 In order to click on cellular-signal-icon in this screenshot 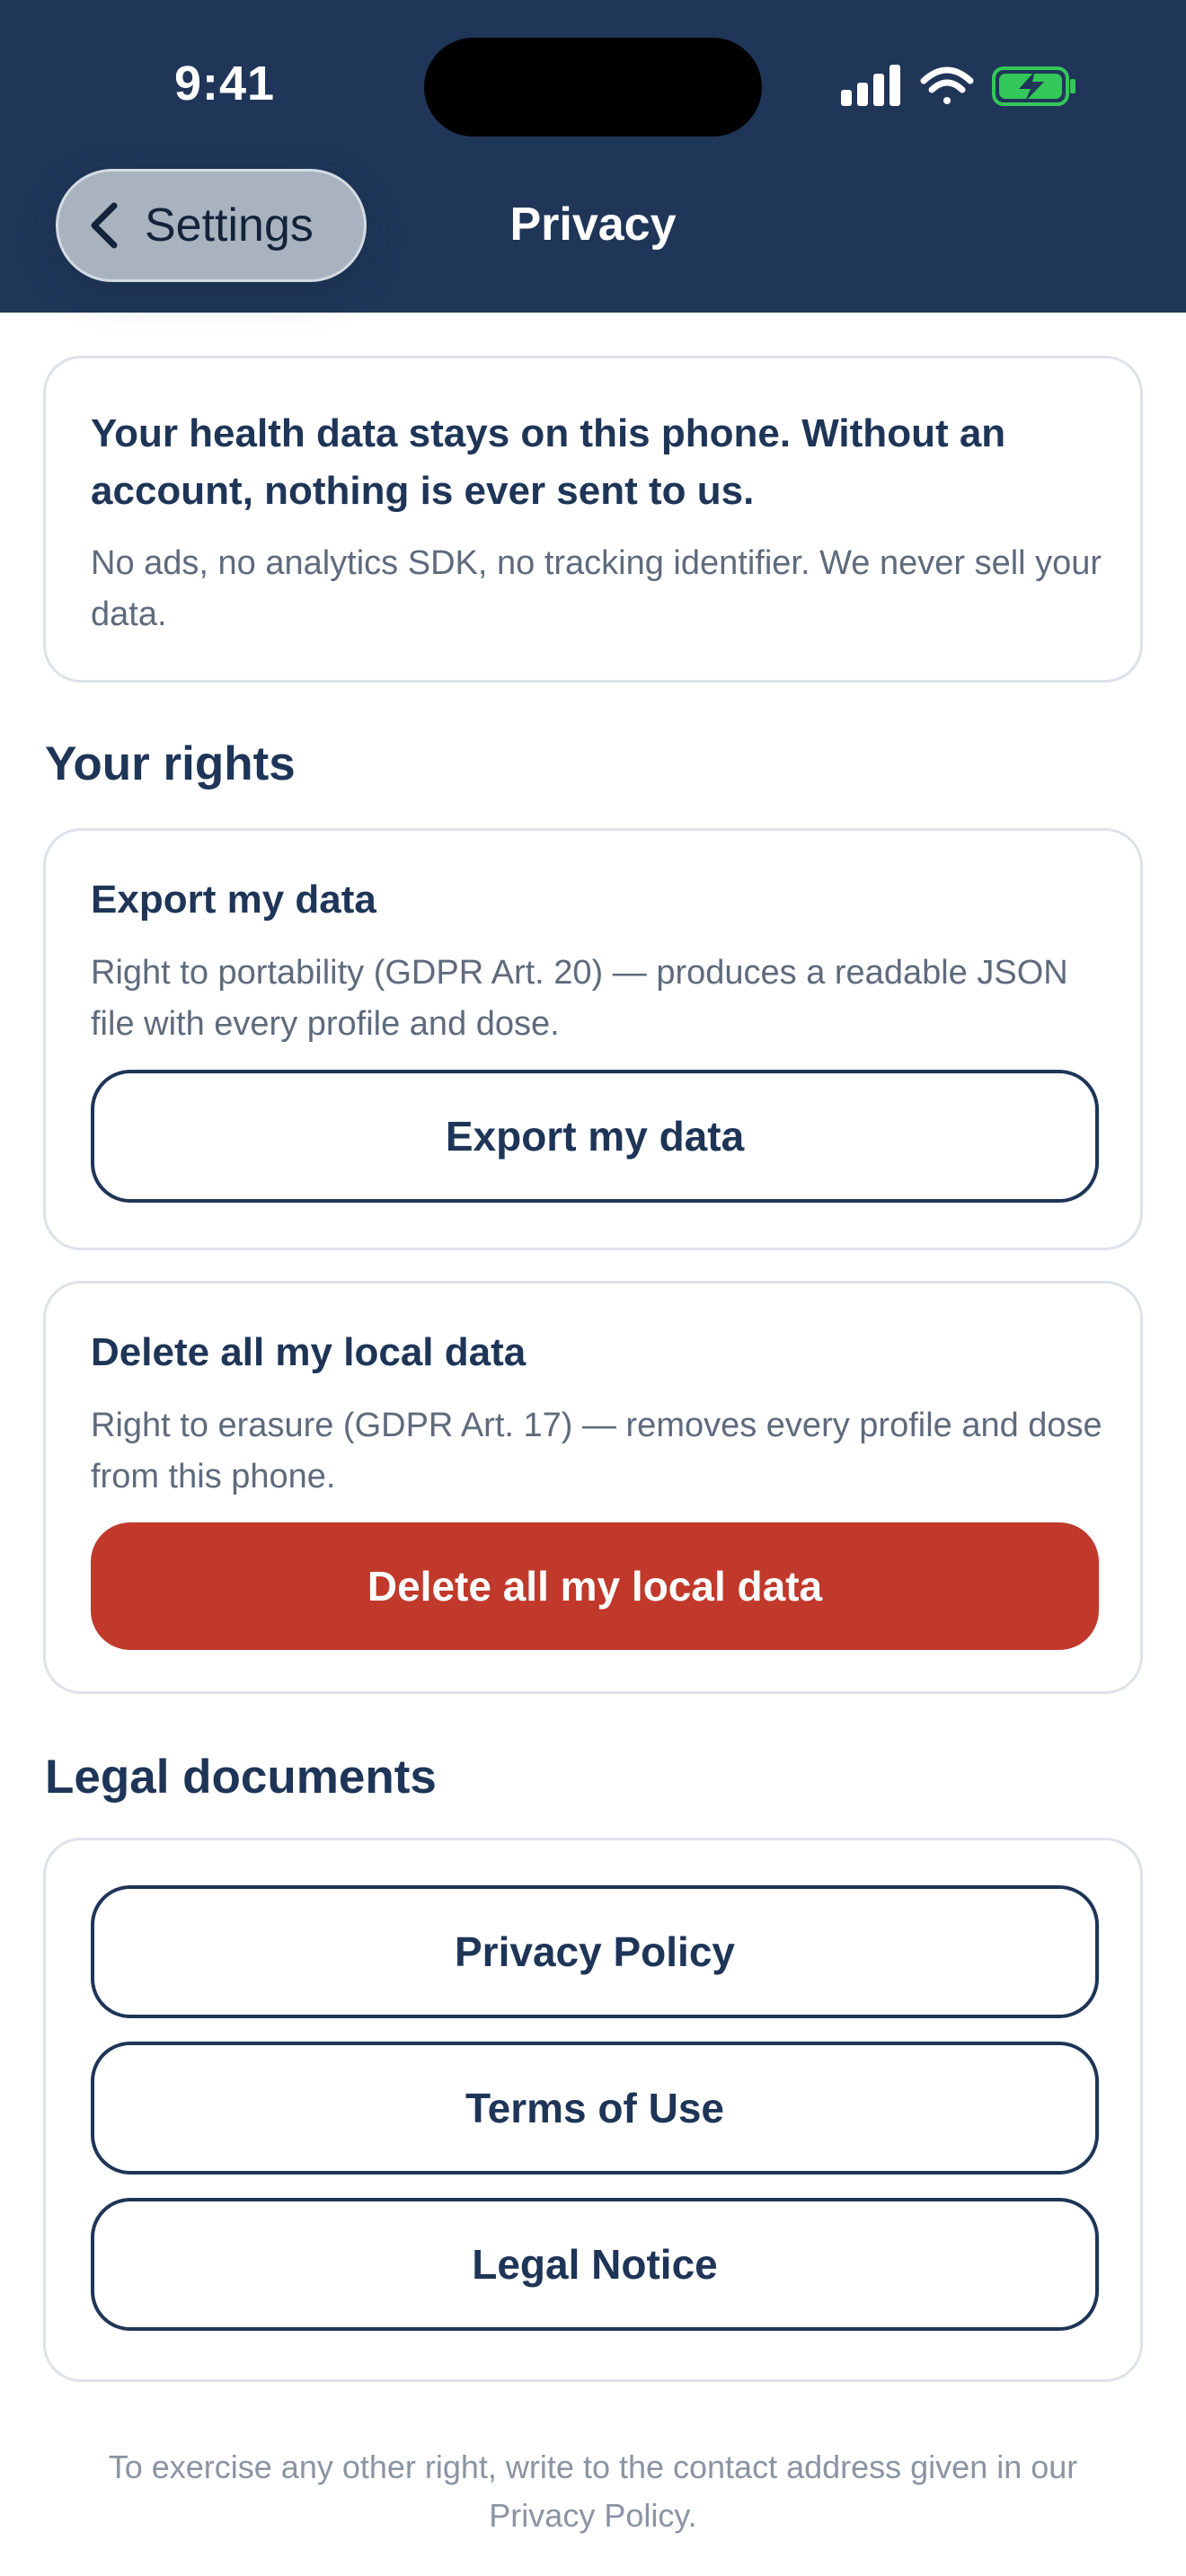, I will do `click(870, 85)`.